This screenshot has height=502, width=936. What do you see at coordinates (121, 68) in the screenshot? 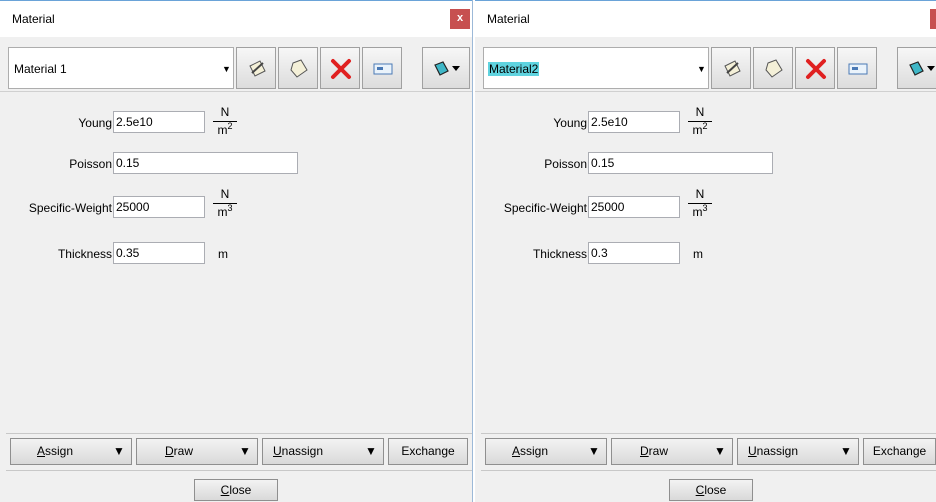
I see `material-select: Material 1 ▼` at bounding box center [121, 68].